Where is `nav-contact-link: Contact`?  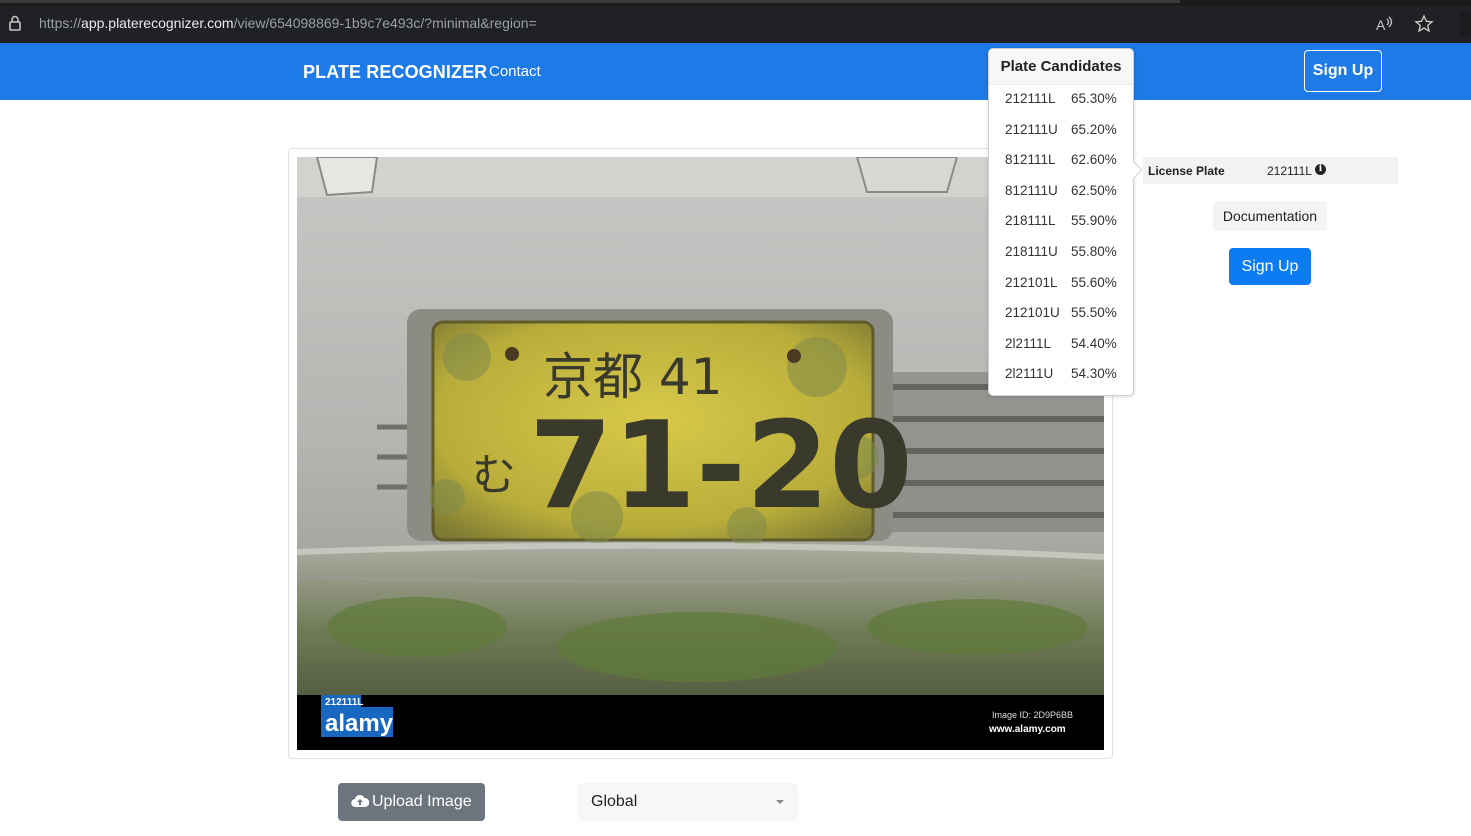
nav-contact-link: Contact is located at coordinates (515, 71).